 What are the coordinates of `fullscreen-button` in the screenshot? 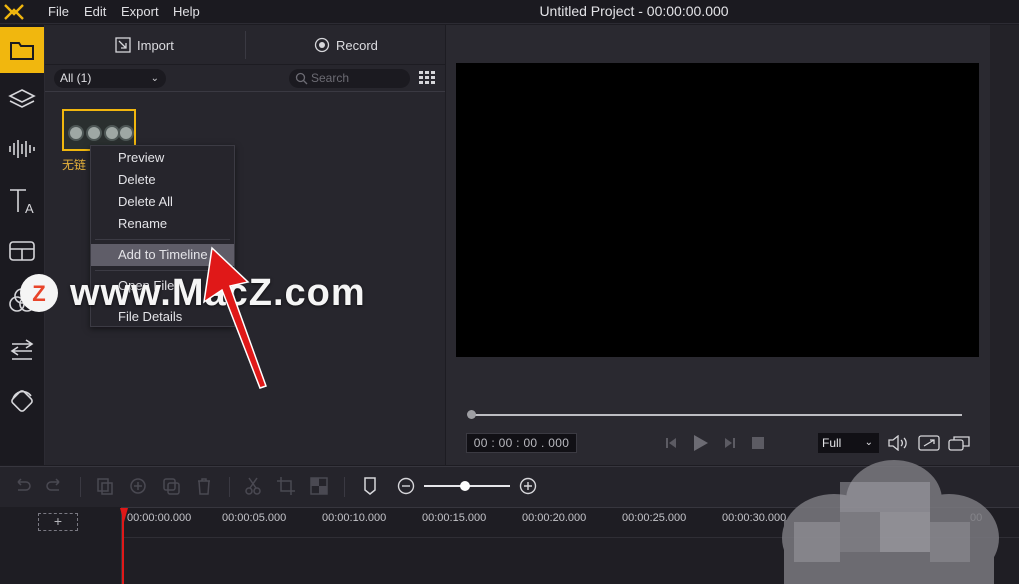 It's located at (959, 443).